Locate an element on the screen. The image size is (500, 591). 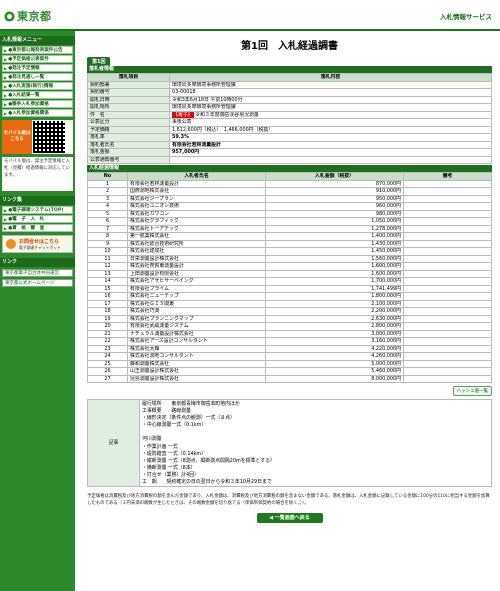
table-row: 25 藤和測量株式会社 5,000,000円 is located at coordinates (289, 363).